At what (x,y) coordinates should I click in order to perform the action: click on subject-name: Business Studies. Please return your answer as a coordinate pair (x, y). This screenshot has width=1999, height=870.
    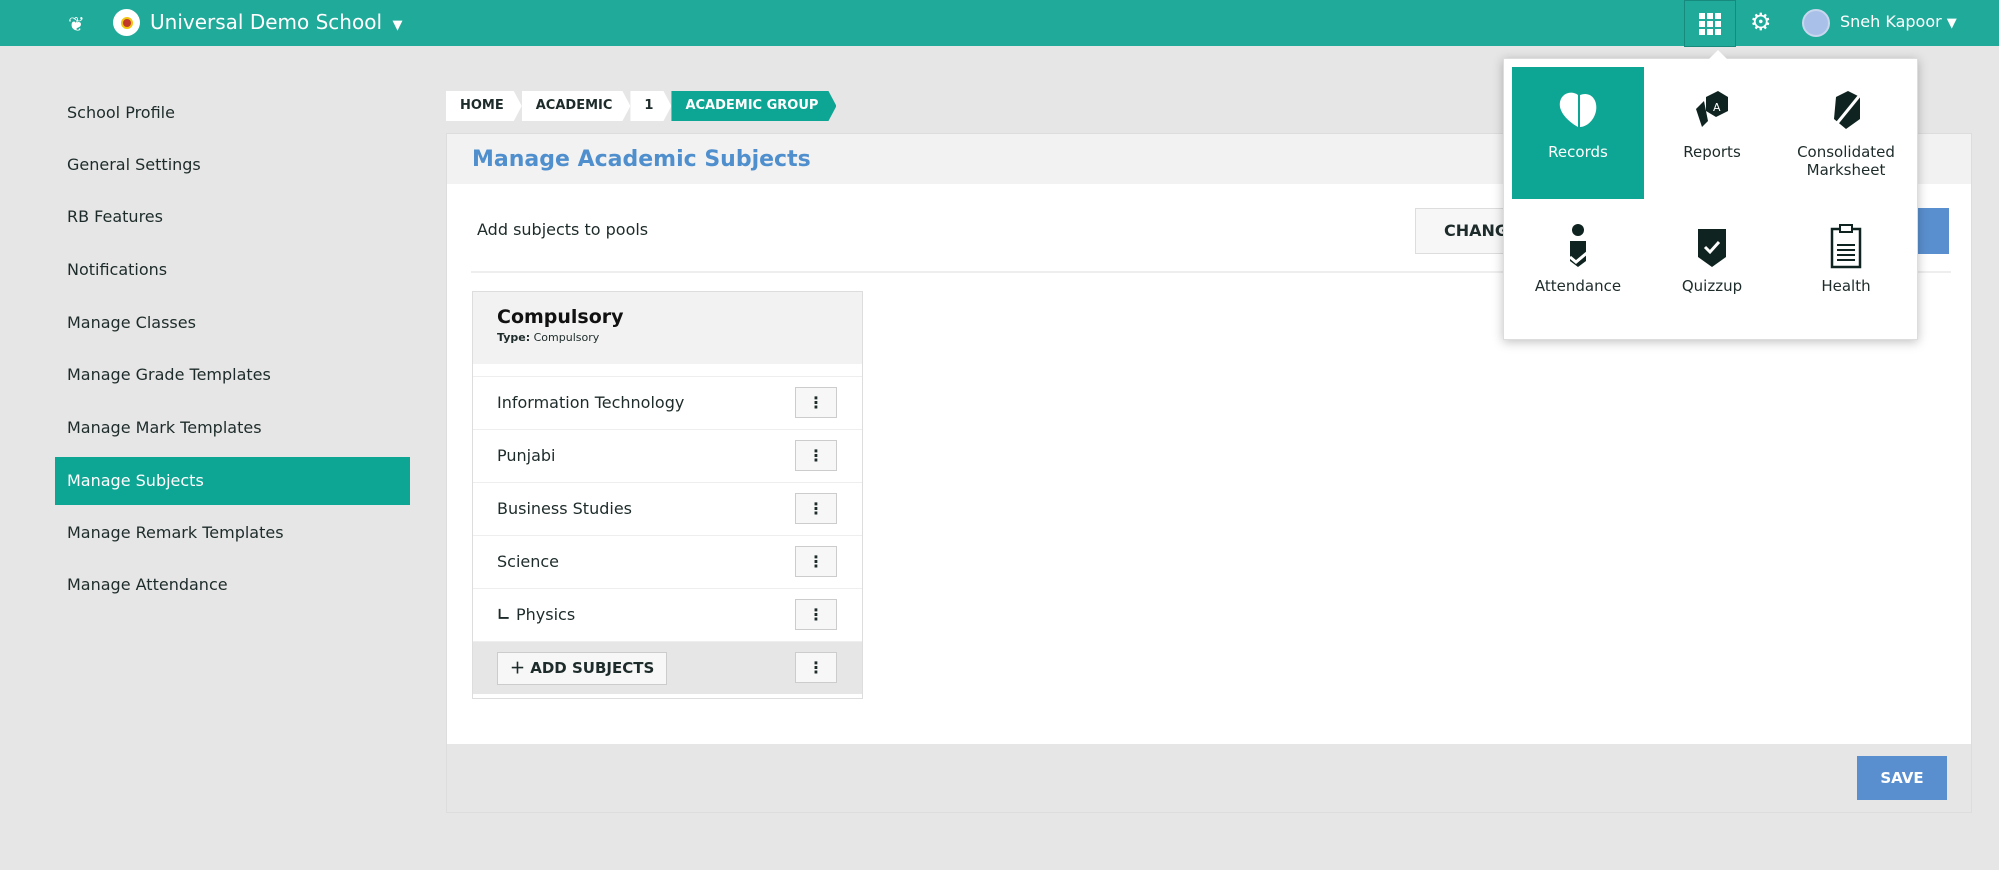
    Looking at the image, I should click on (564, 508).